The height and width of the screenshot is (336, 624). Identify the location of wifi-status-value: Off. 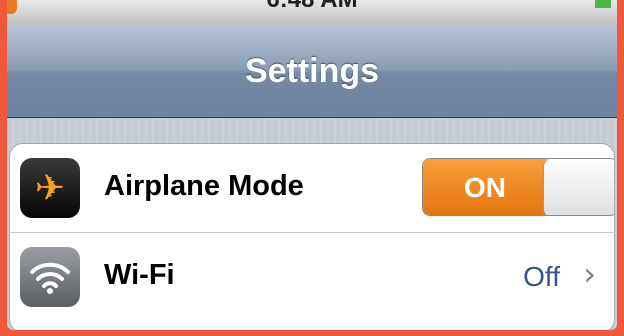
(541, 276).